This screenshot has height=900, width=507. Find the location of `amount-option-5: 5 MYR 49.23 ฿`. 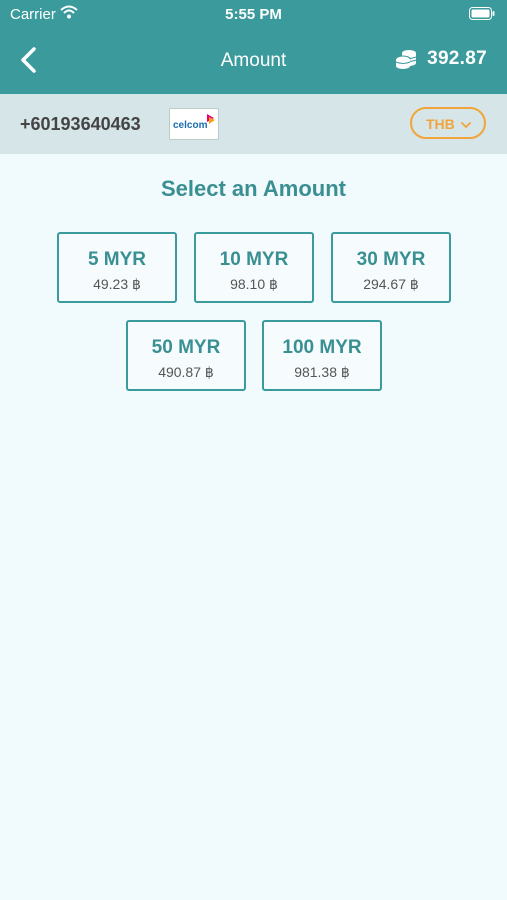

amount-option-5: 5 MYR 49.23 ฿ is located at coordinates (117, 267).